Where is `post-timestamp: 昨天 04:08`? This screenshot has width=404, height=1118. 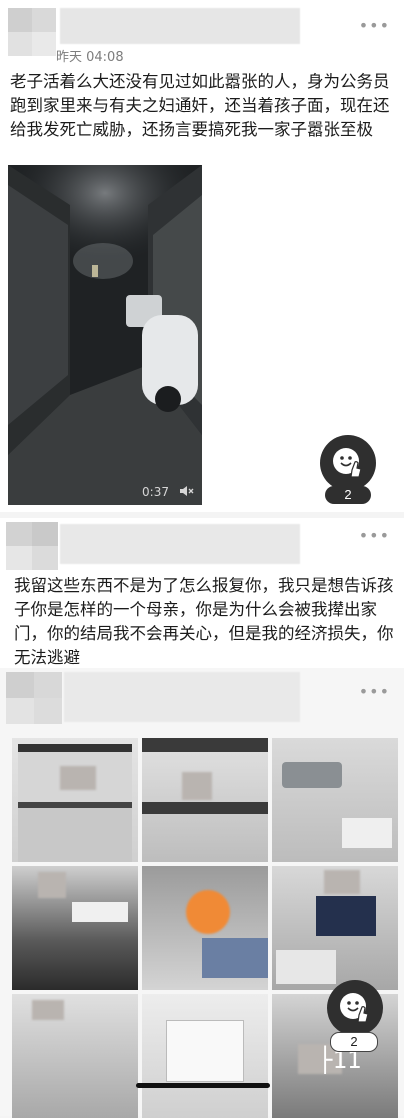
post-timestamp: 昨天 04:08 is located at coordinates (90, 57).